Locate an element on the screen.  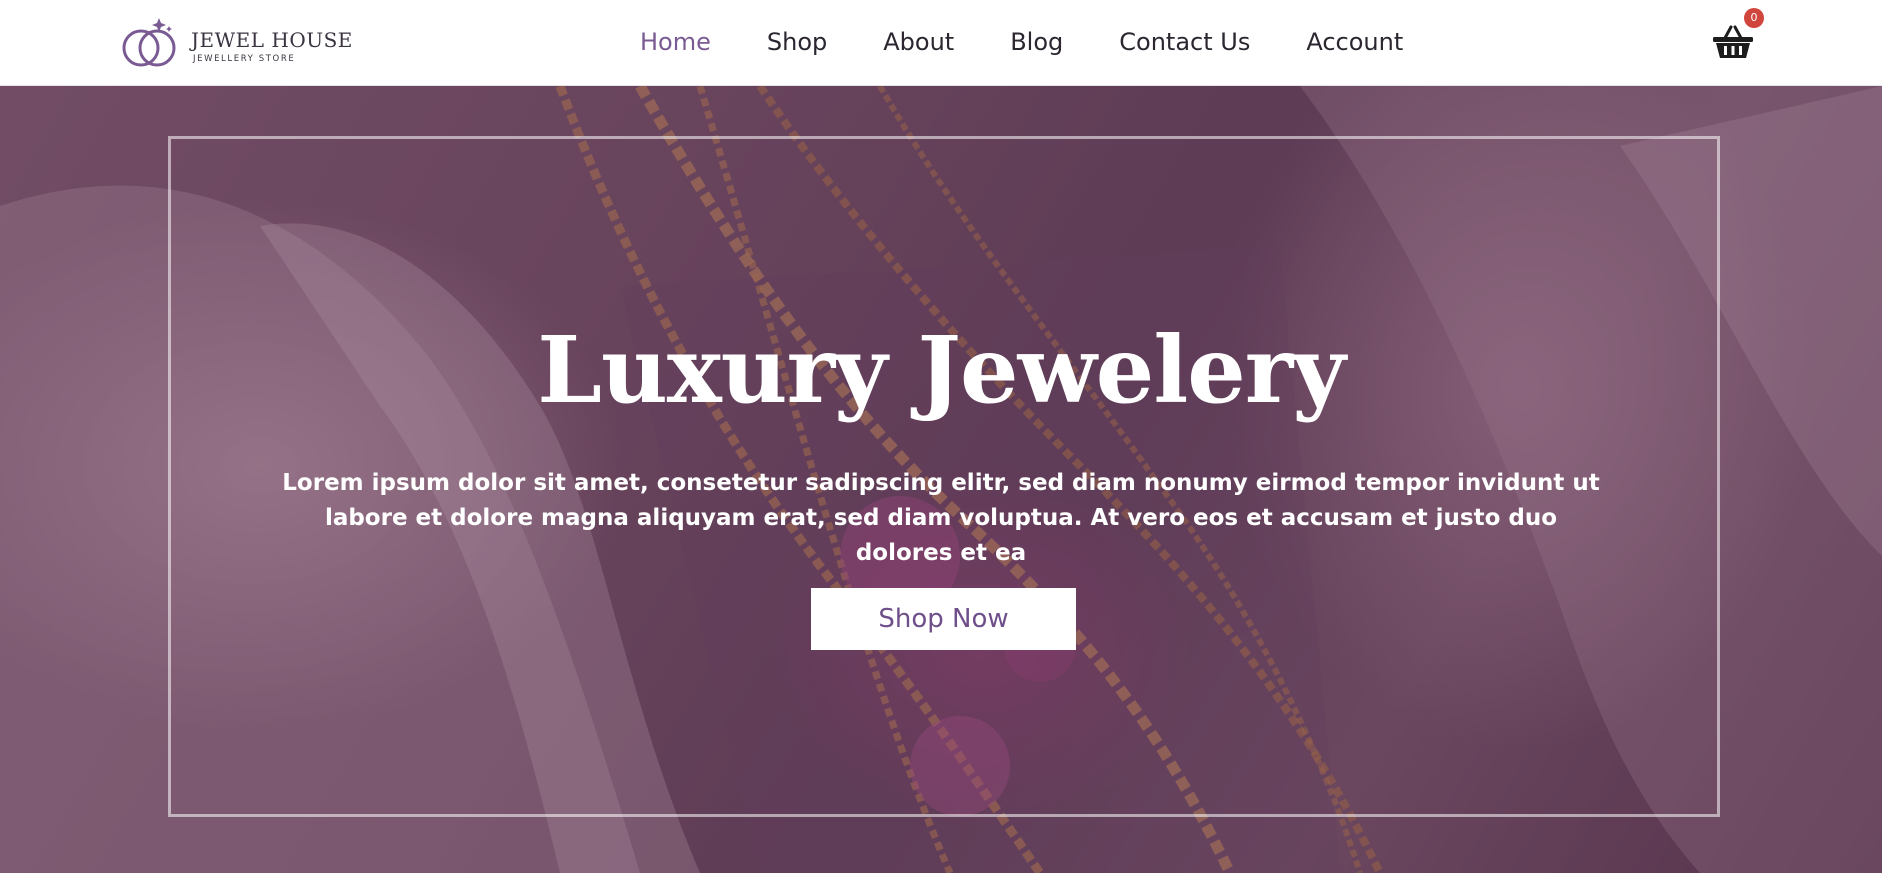
brand-logo-link: JEWEL HOUSE JEWELLERY STORE is located at coordinates (235, 42).